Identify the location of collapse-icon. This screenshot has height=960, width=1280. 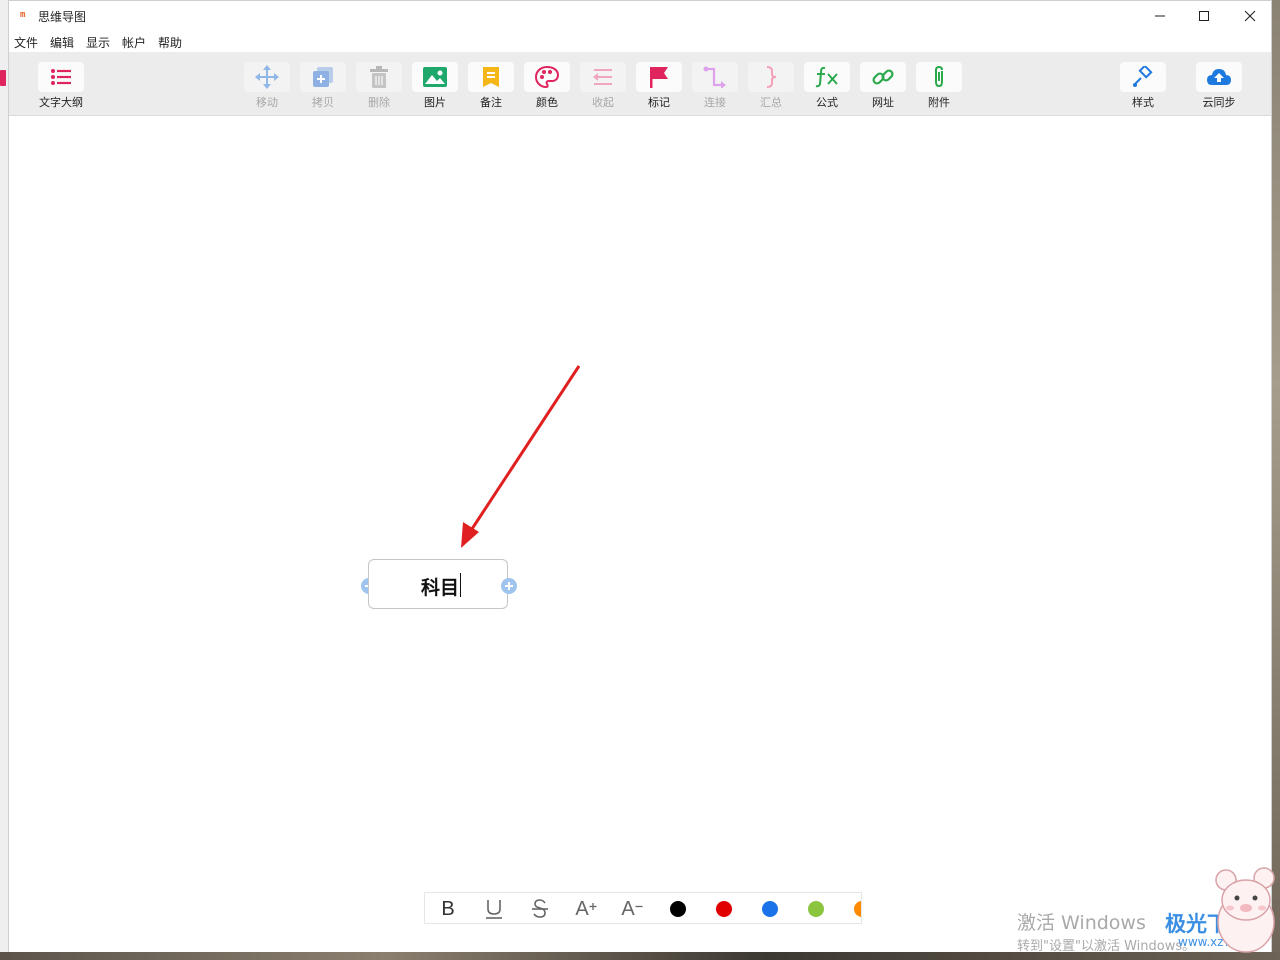
(602, 77).